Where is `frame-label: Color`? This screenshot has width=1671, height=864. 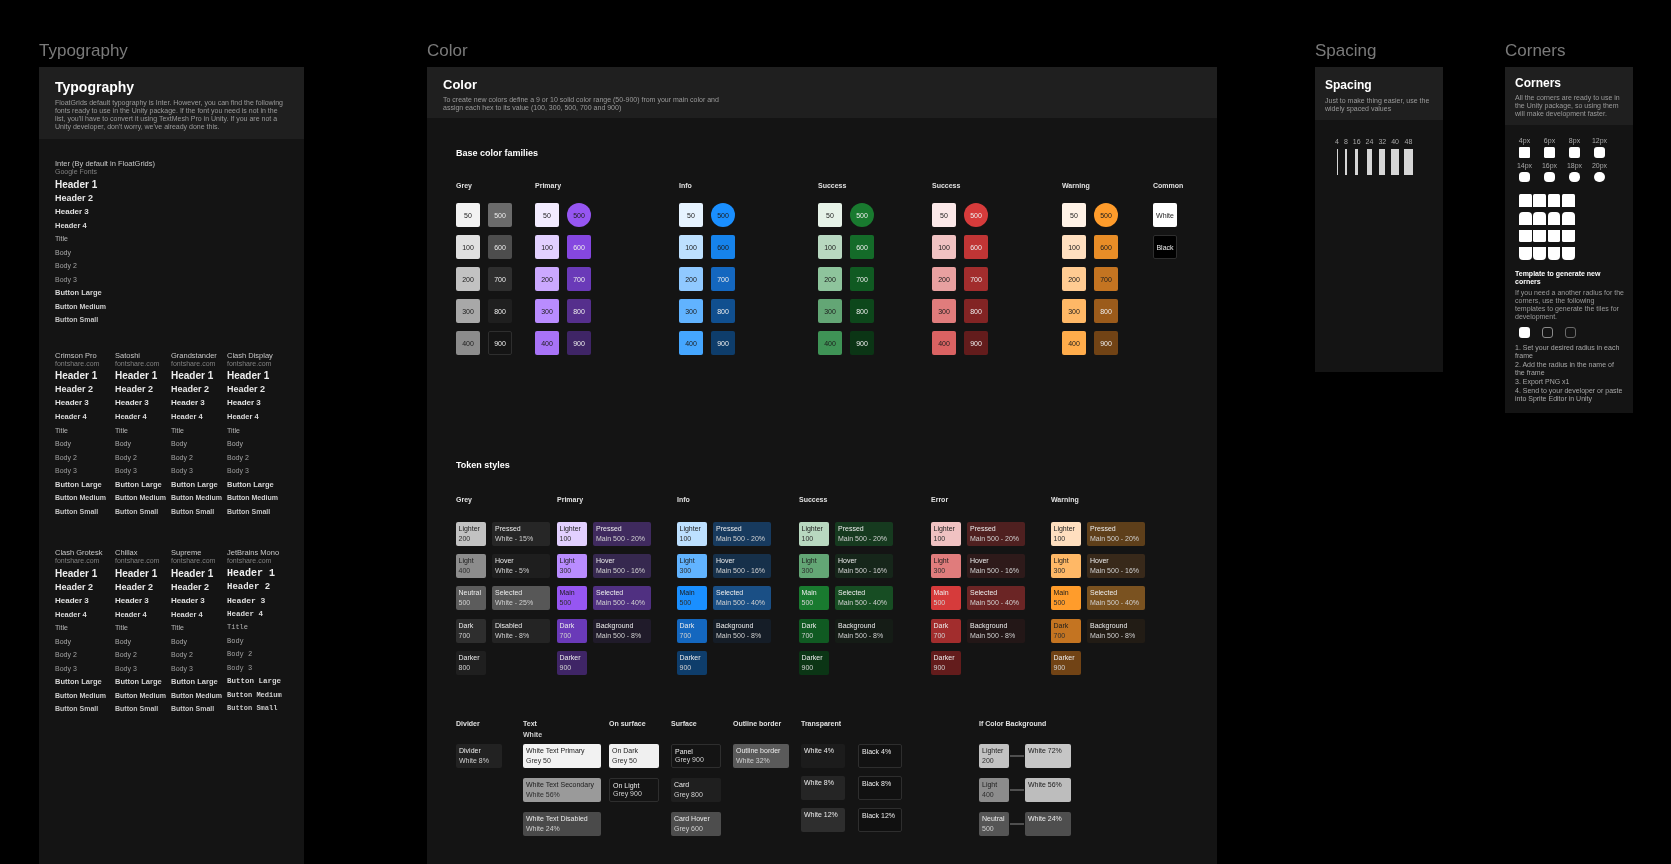 frame-label: Color is located at coordinates (447, 51).